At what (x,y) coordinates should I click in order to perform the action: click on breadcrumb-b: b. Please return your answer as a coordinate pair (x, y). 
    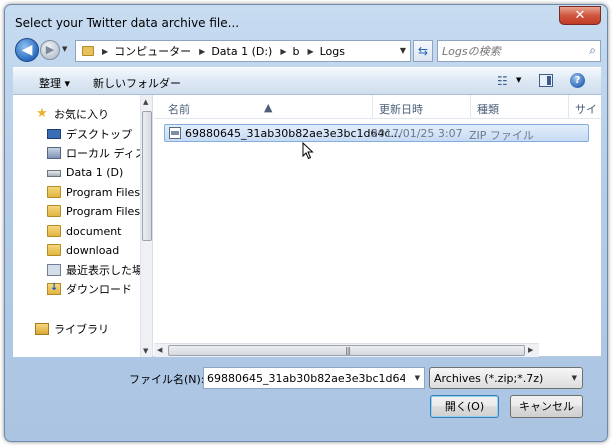
    Looking at the image, I should click on (295, 51).